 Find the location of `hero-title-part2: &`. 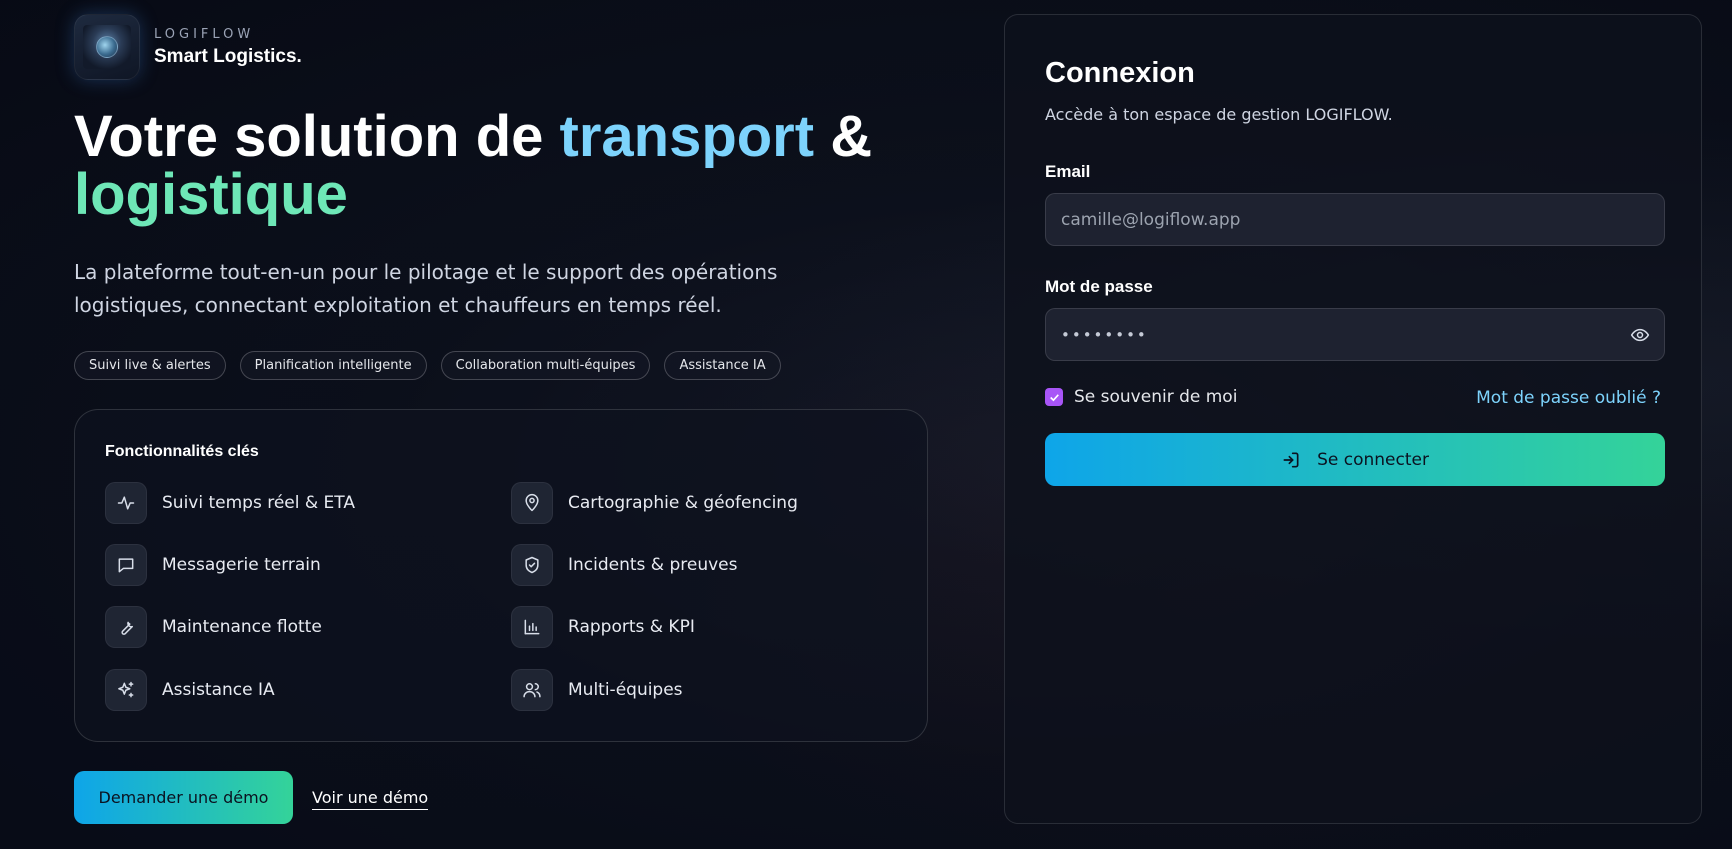

hero-title-part2: & is located at coordinates (843, 136).